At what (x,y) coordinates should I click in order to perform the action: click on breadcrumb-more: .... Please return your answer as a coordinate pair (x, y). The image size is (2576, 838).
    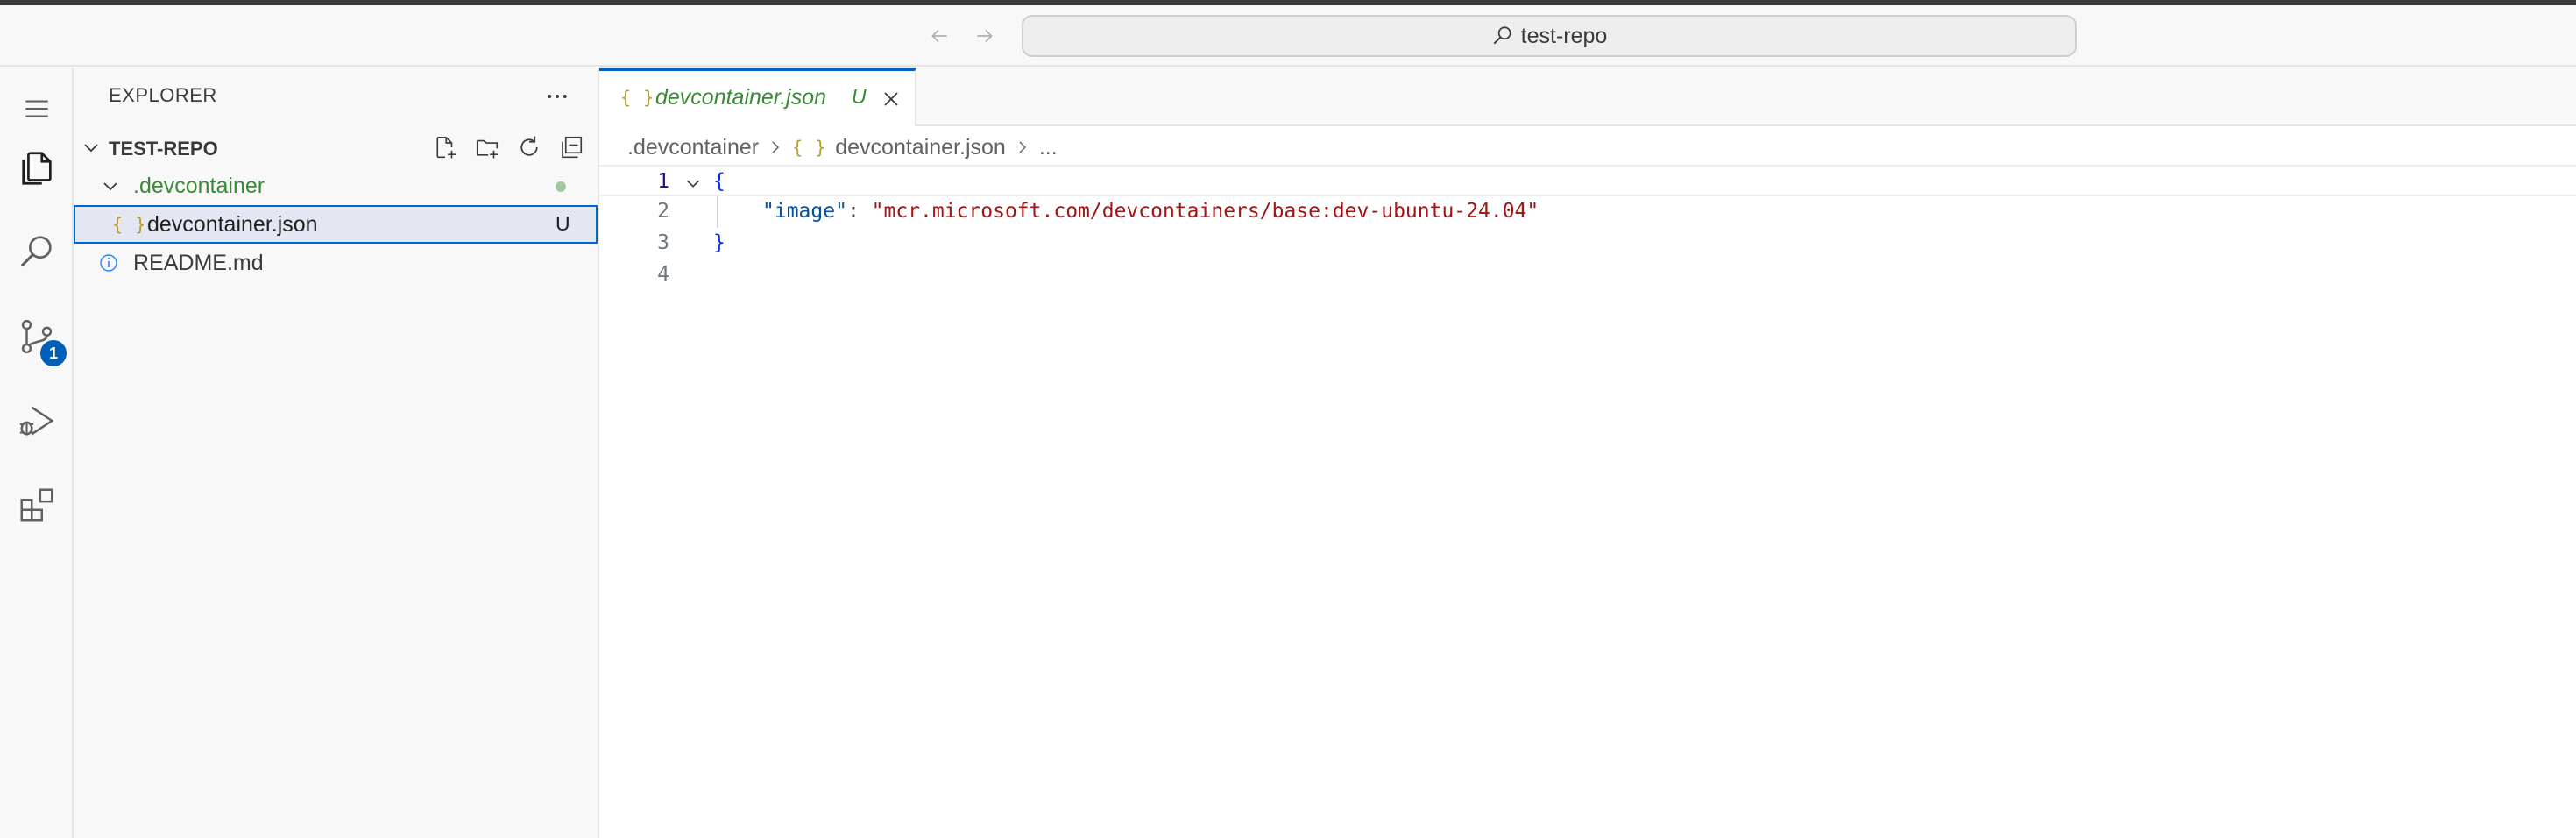
    Looking at the image, I should click on (1048, 147).